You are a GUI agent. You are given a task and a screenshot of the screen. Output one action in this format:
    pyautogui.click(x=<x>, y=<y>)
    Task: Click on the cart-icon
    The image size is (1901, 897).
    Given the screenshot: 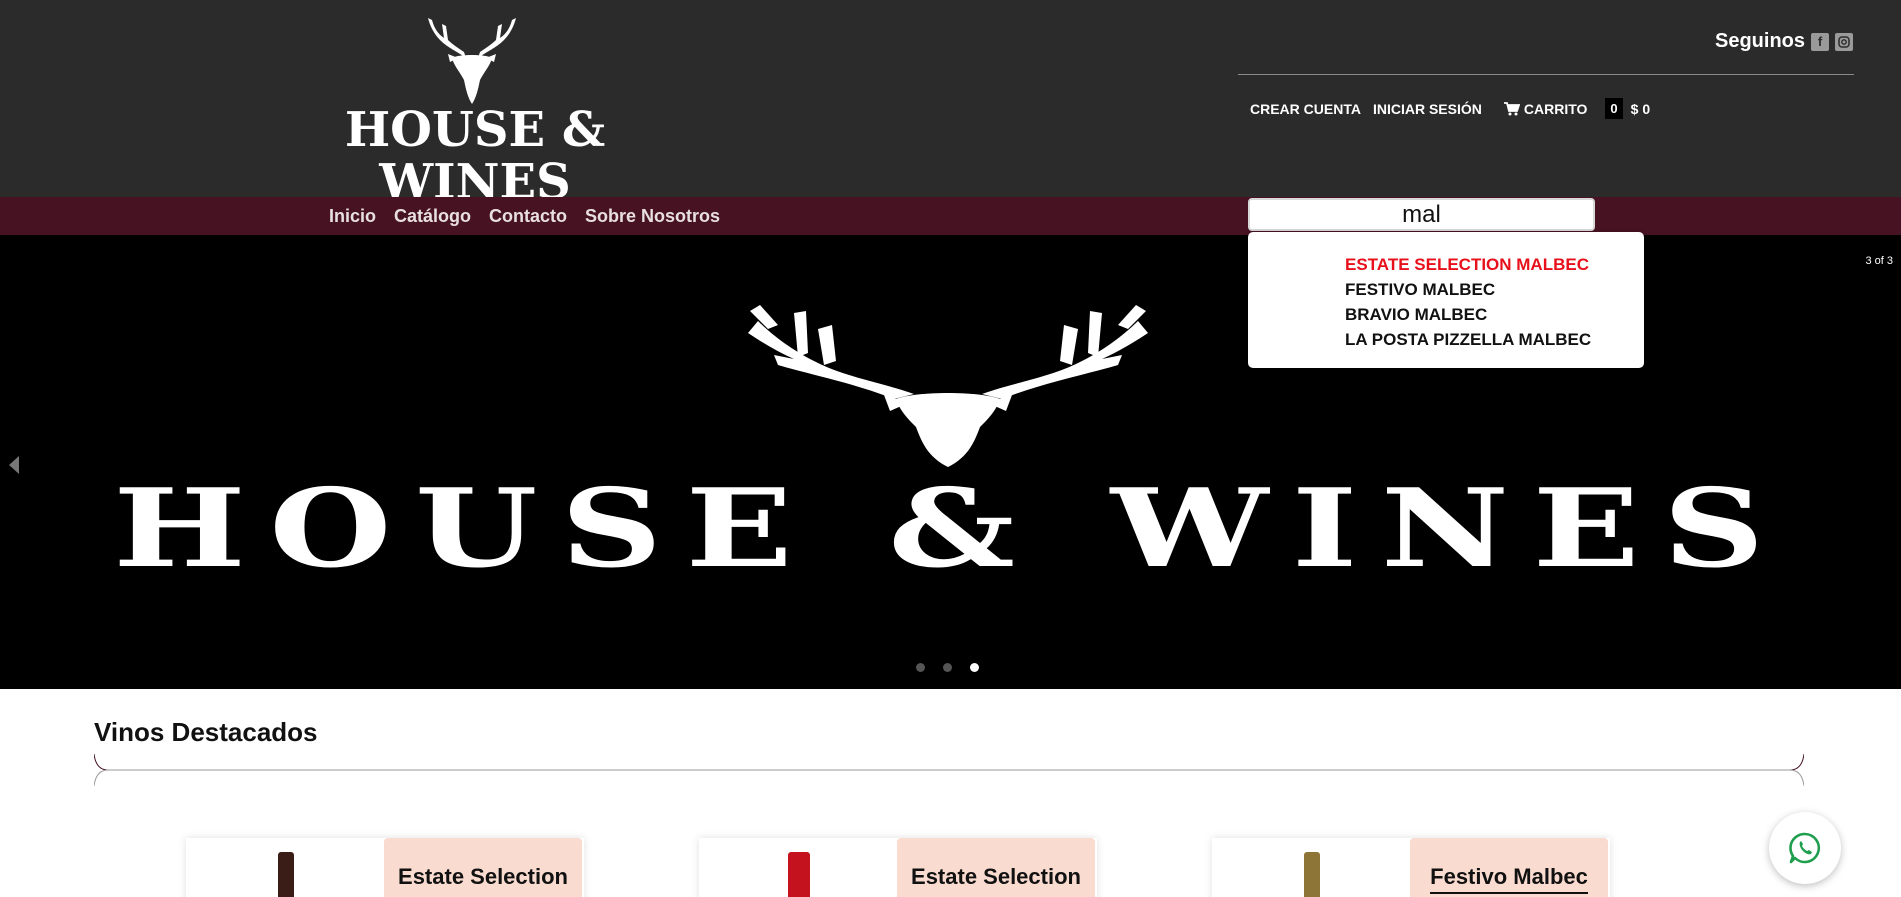 What is the action you would take?
    pyautogui.click(x=1511, y=108)
    